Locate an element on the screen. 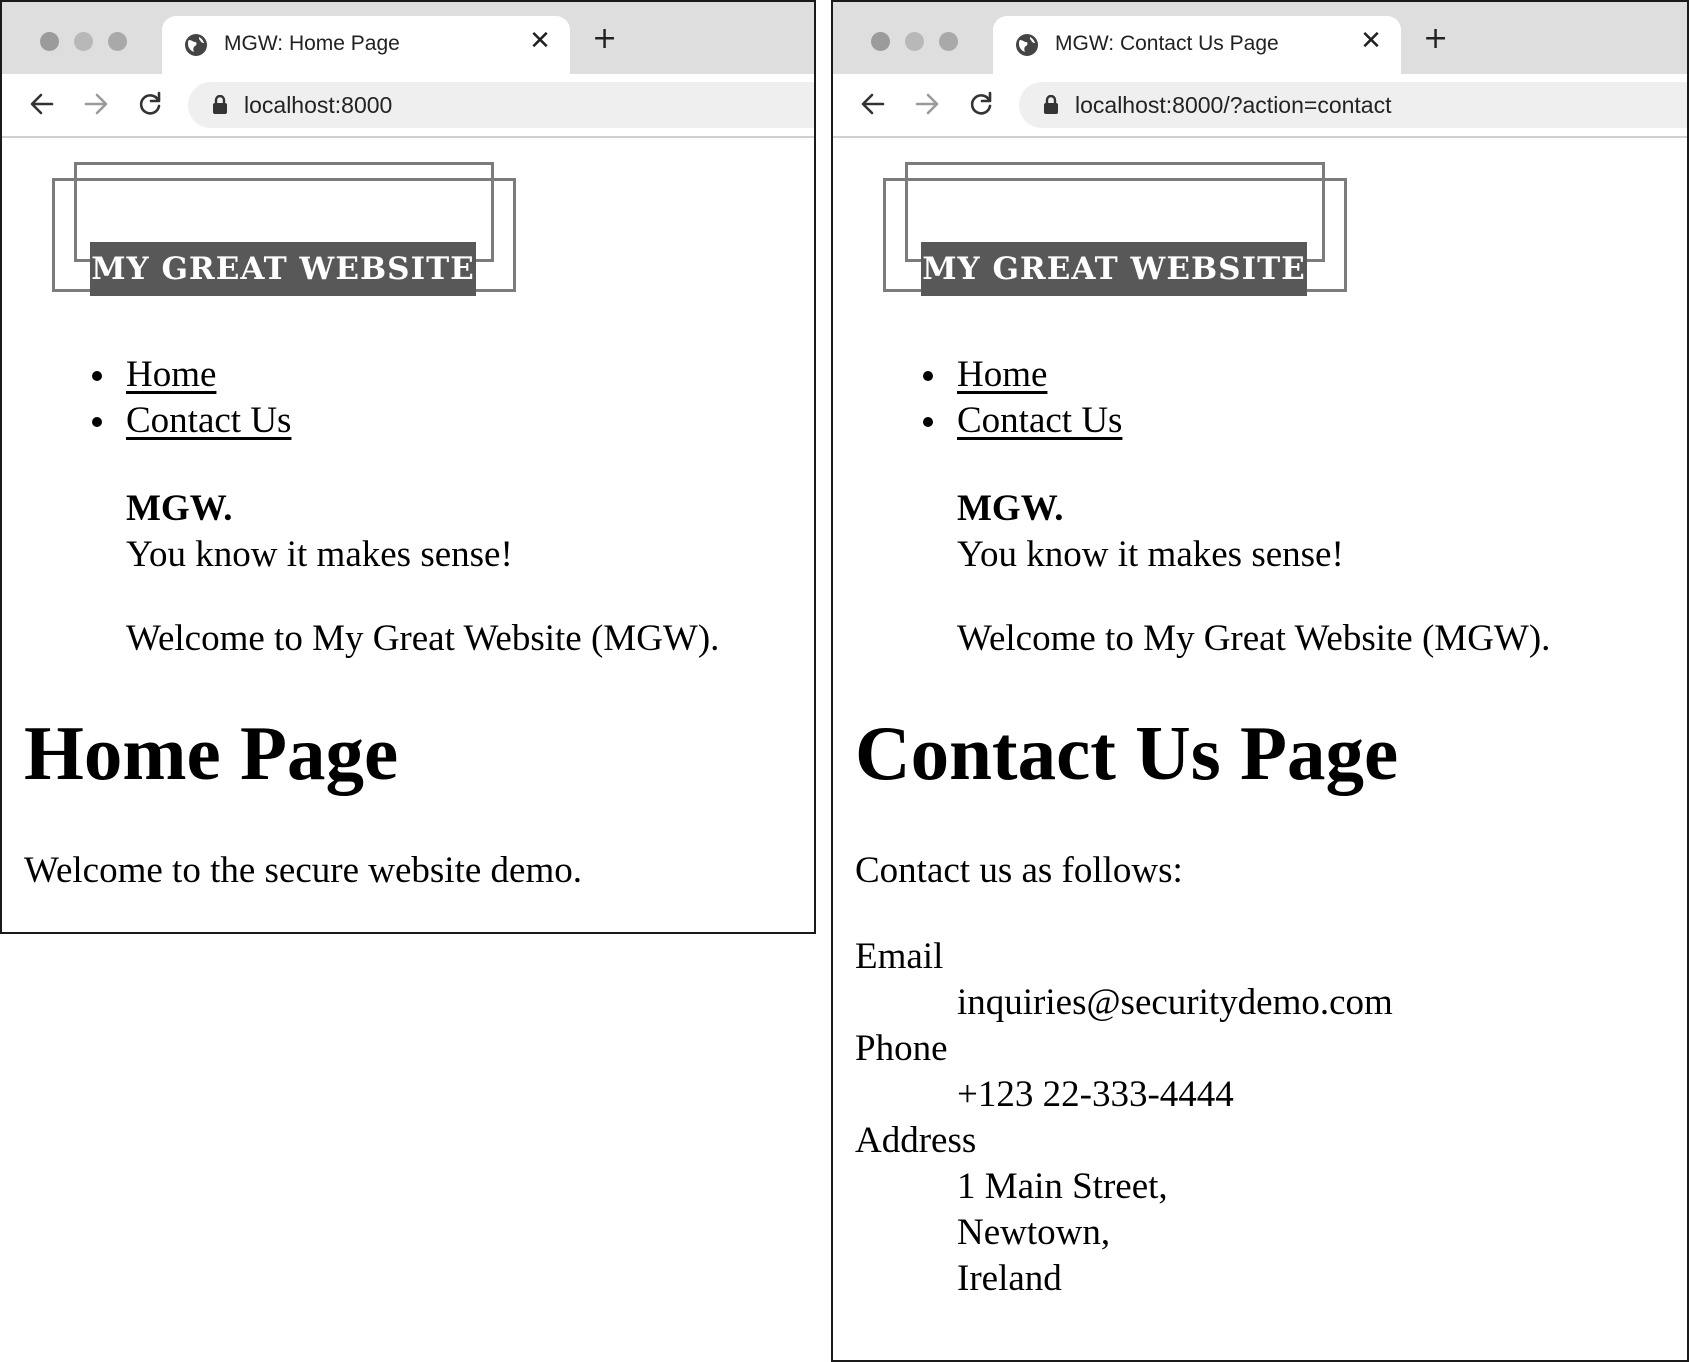  address-line: 1 Main Street, is located at coordinates (1062, 1186).